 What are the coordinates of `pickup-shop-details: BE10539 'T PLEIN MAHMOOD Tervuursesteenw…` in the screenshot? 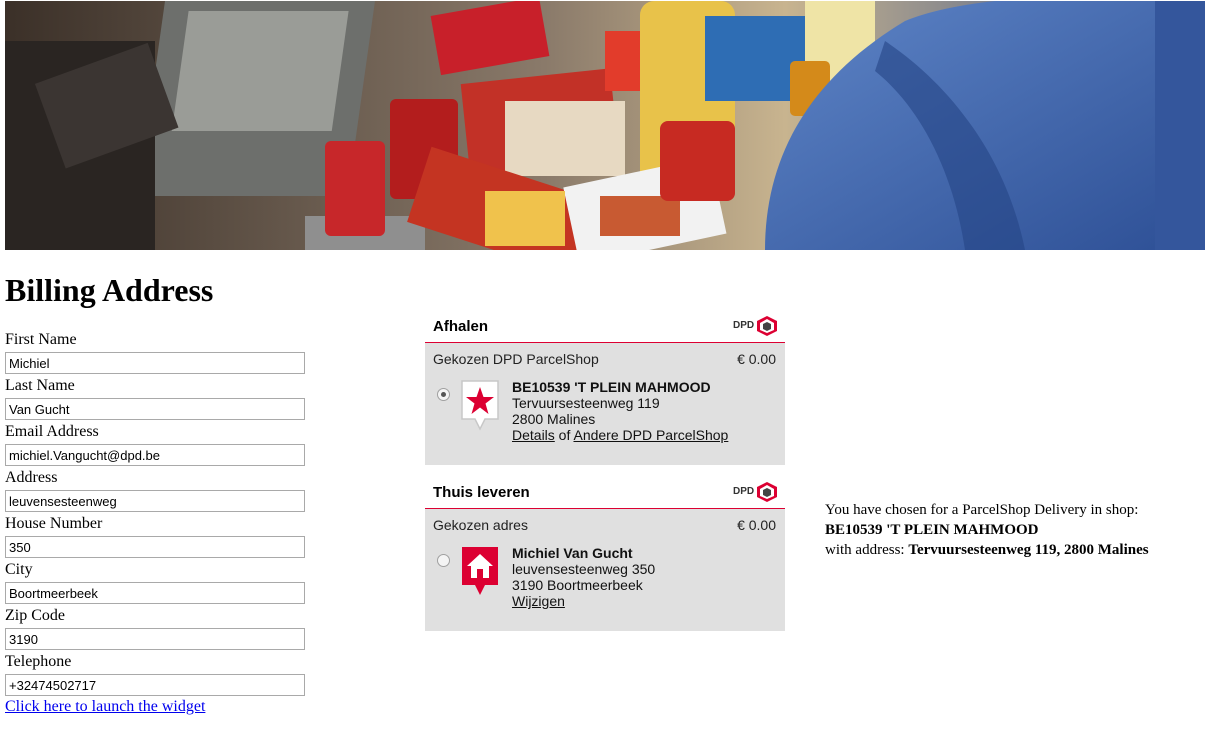 It's located at (620, 411).